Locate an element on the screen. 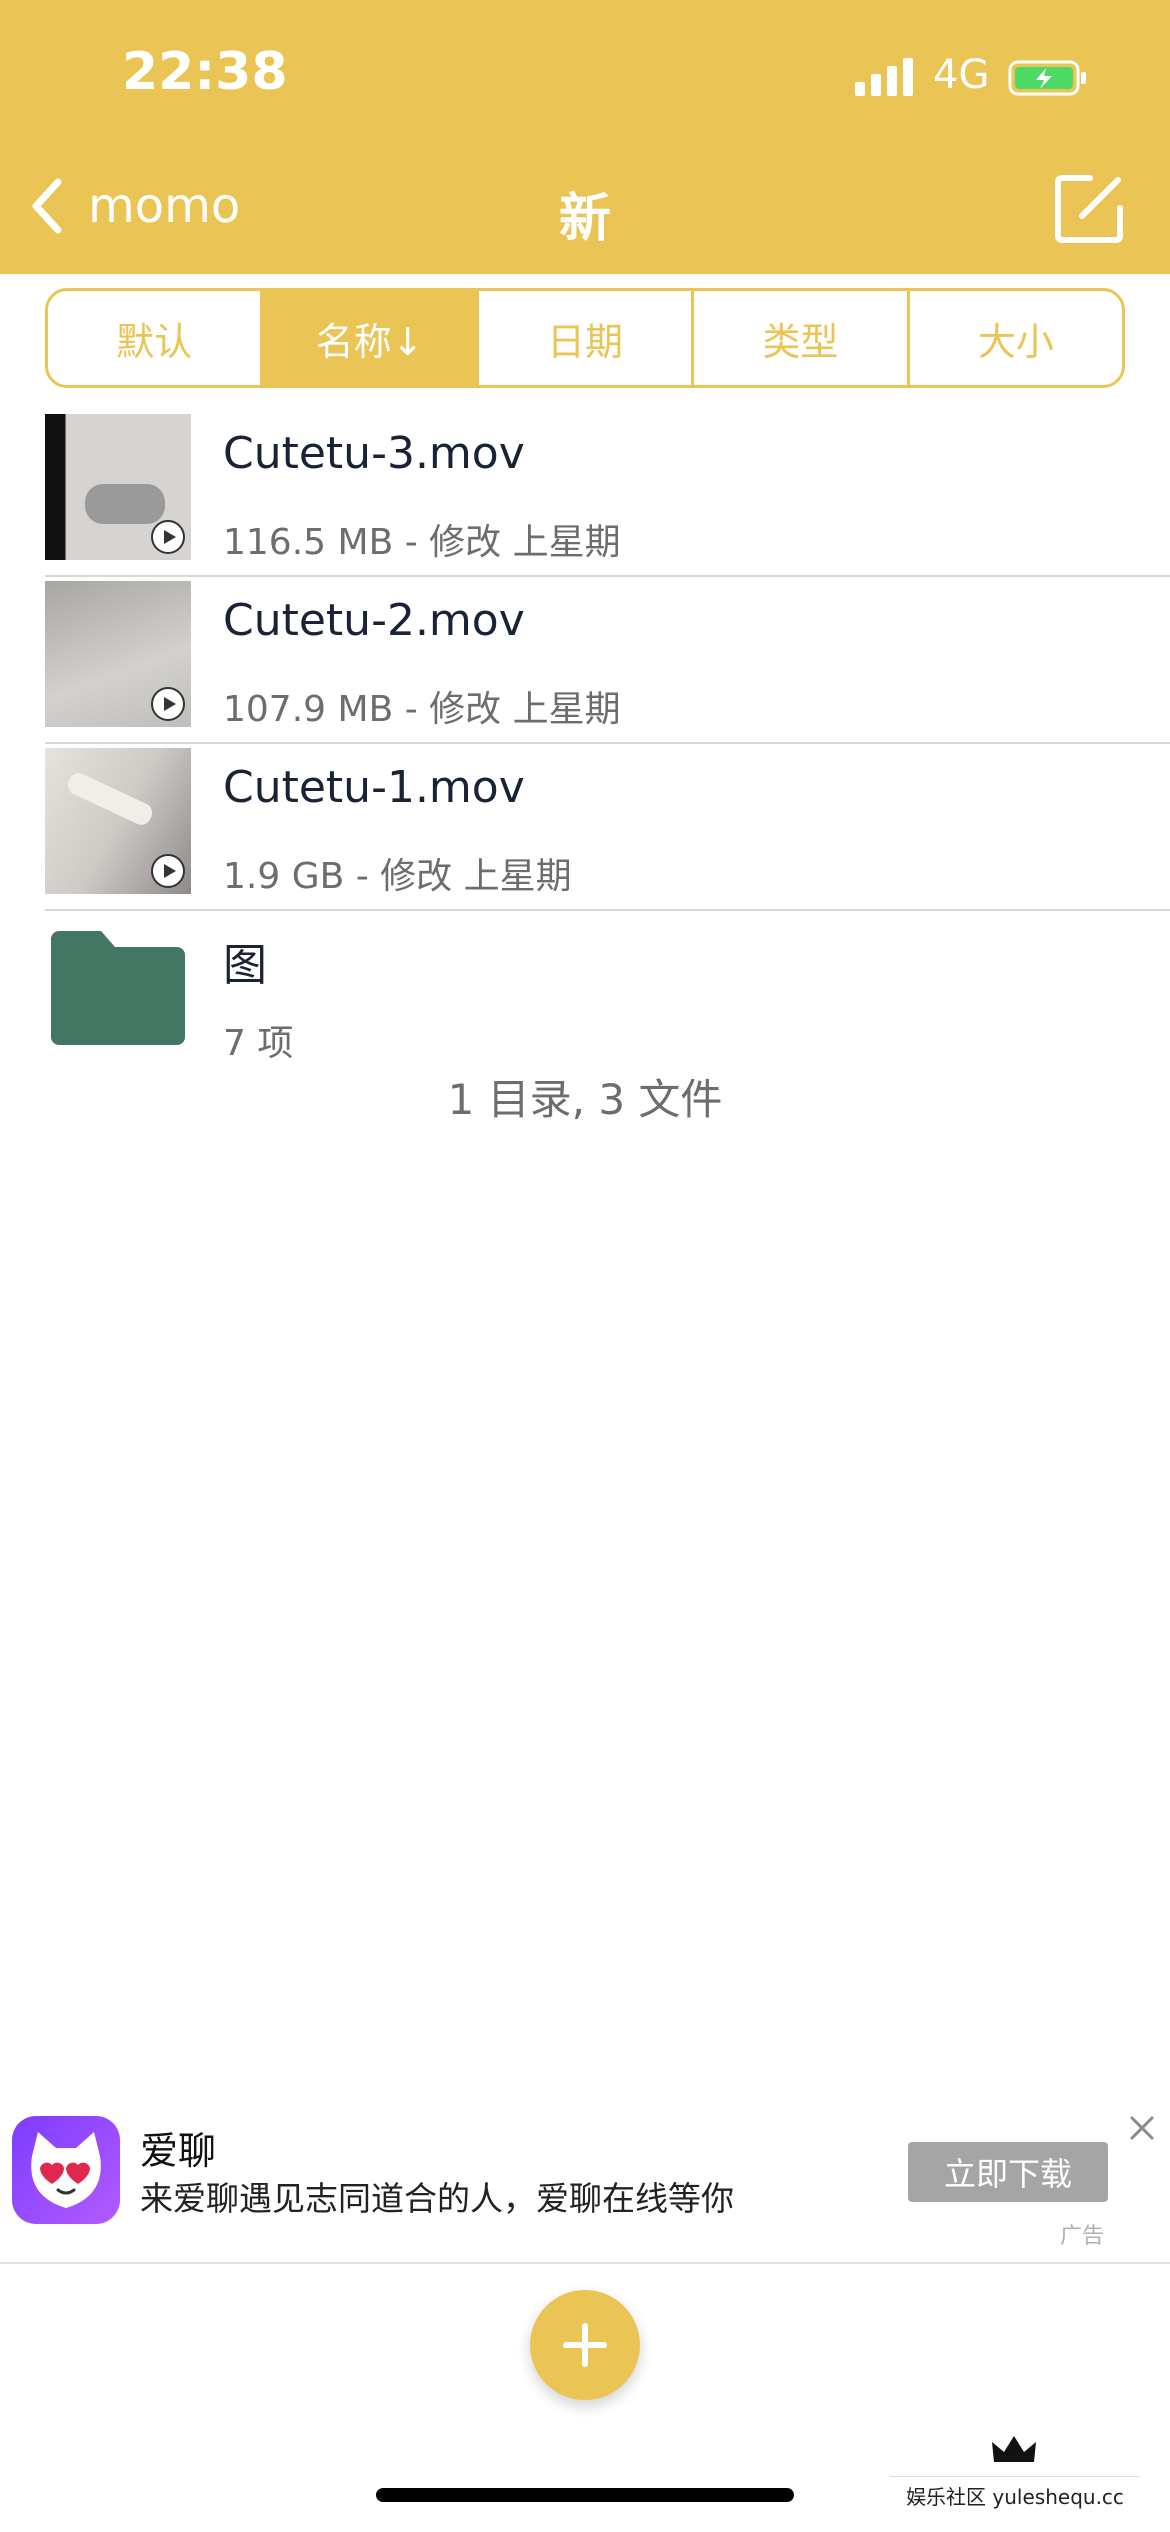 This screenshot has width=1170, height=2532. file-row: Cutetu-1.mov 1.9 GB - 修改 上星期 is located at coordinates (607, 827).